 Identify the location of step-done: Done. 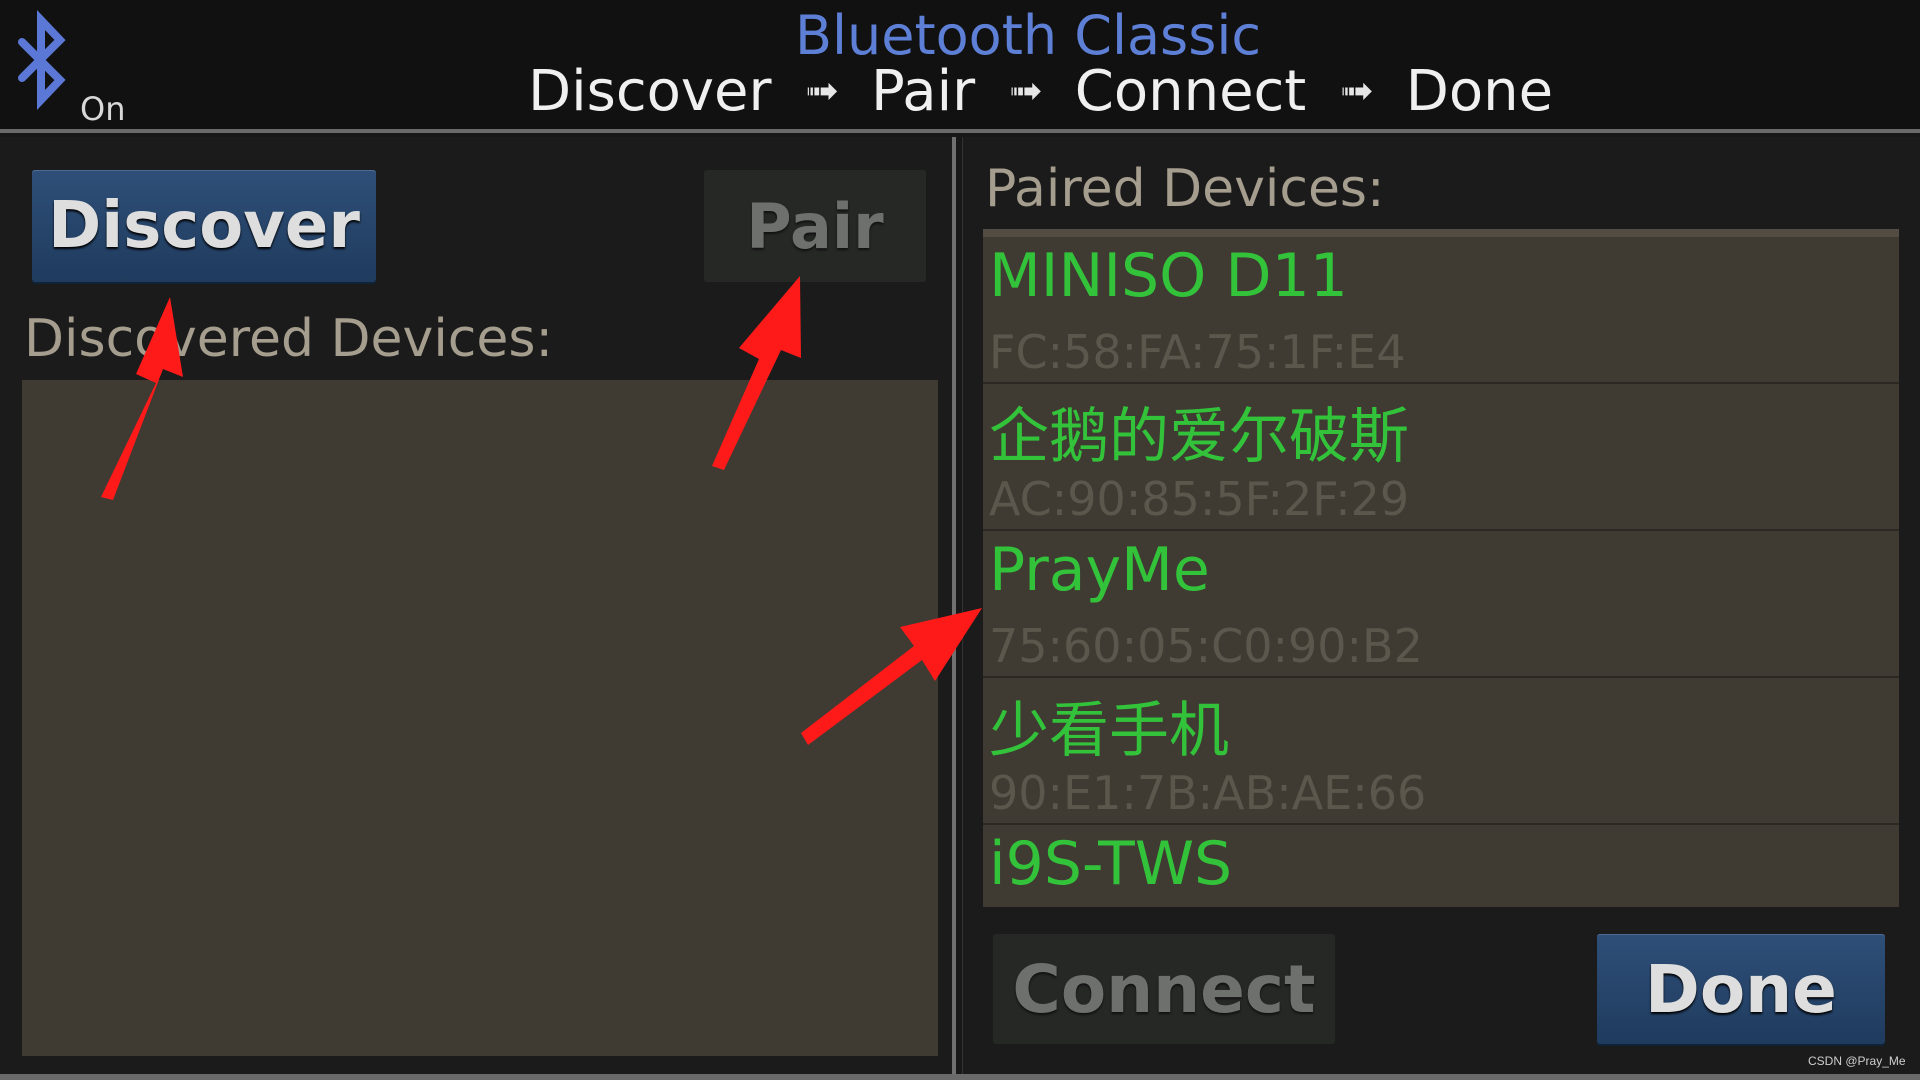
(1479, 91).